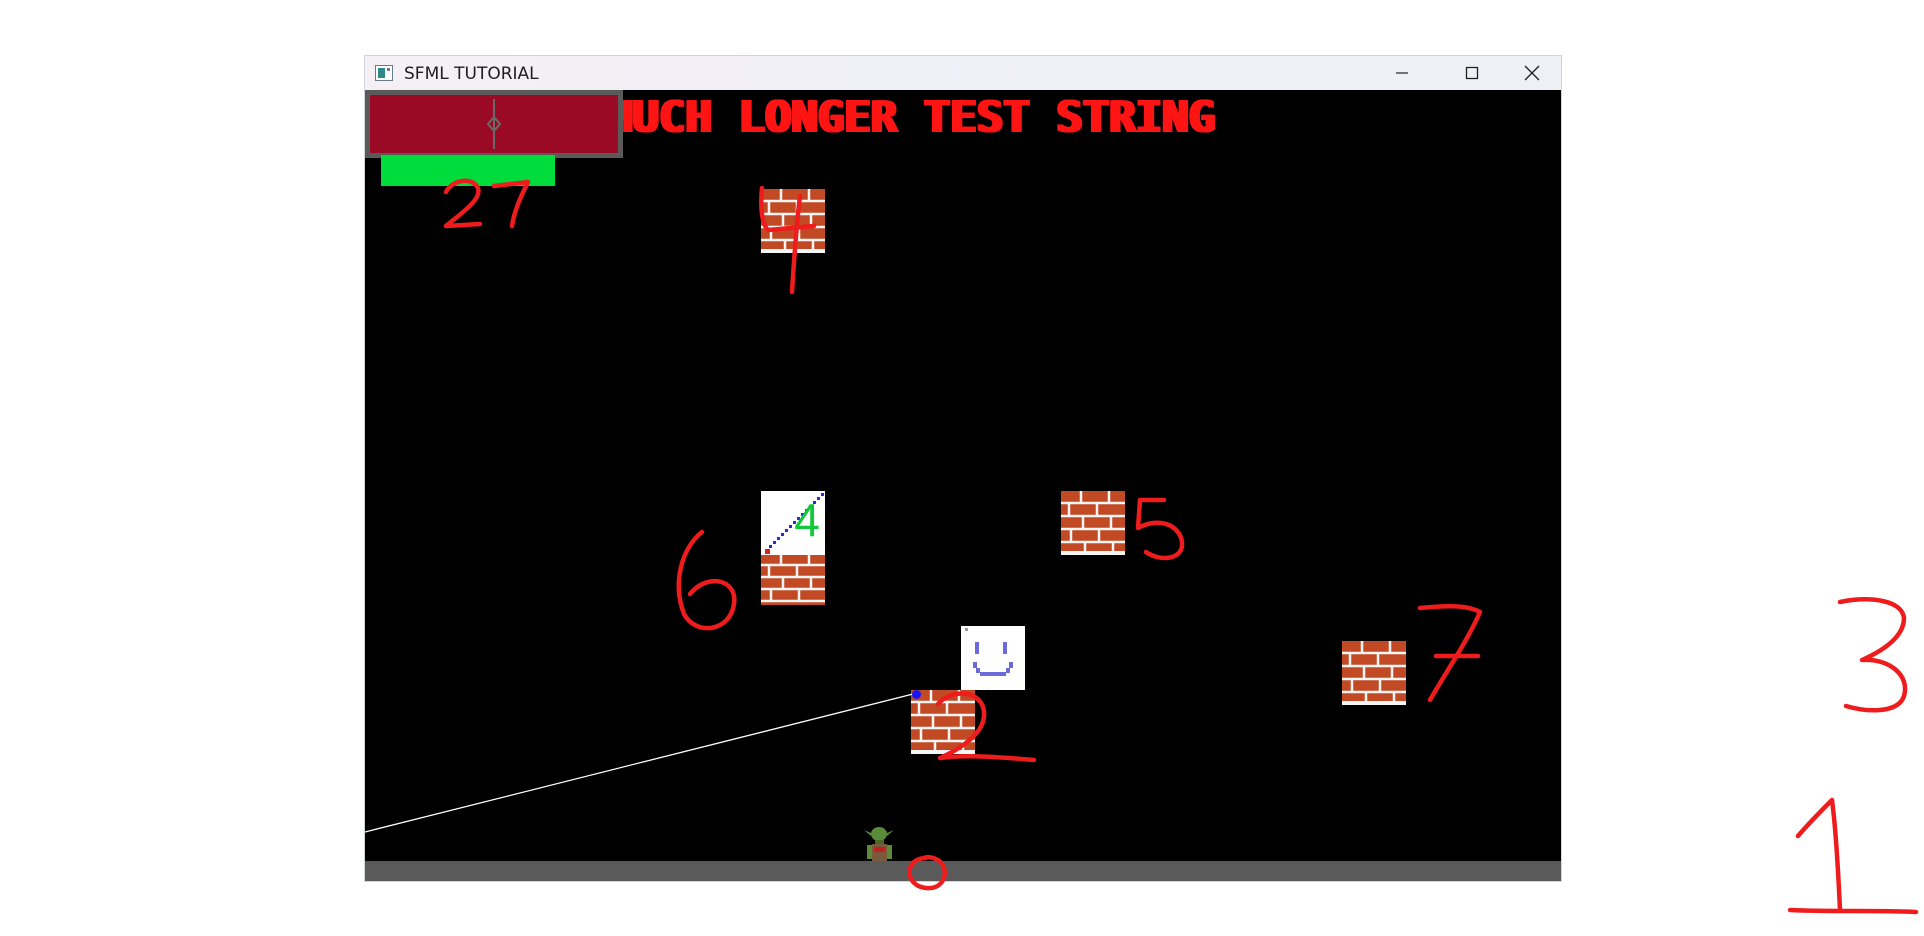  I want to click on close-icon, so click(1532, 73).